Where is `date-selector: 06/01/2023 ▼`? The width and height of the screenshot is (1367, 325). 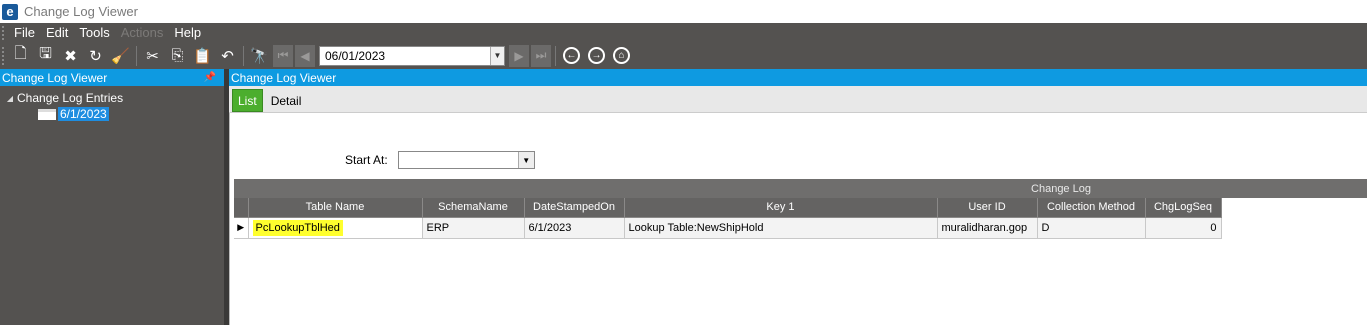
date-selector: 06/01/2023 ▼ is located at coordinates (412, 55).